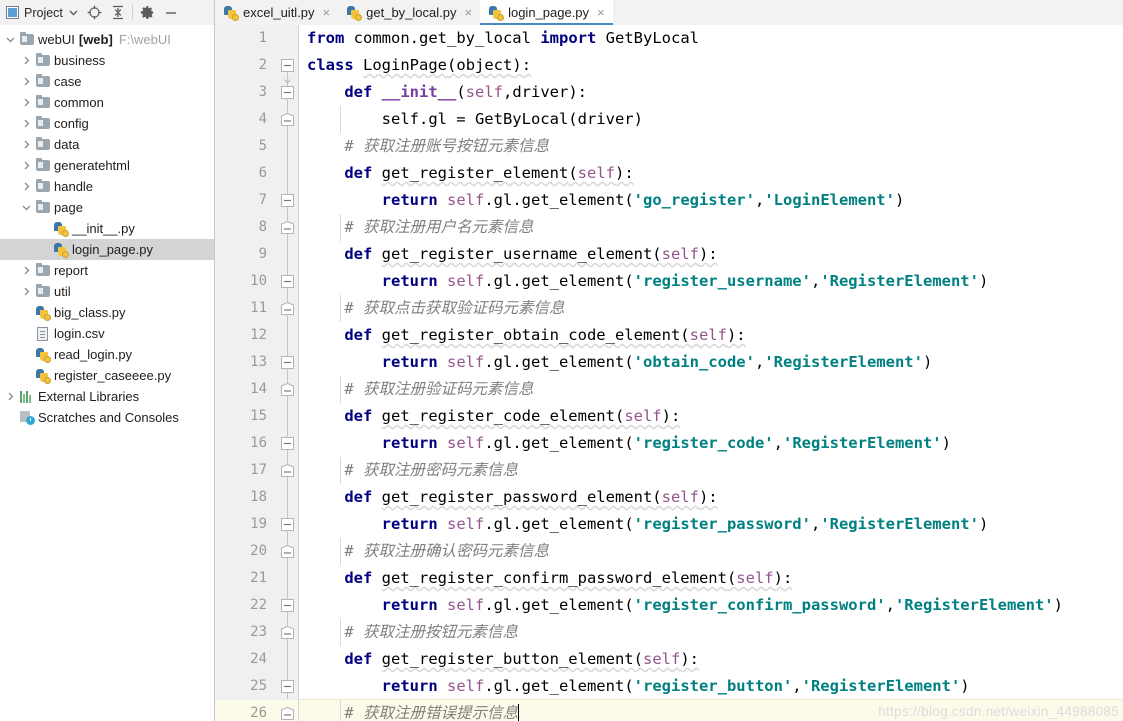 This screenshot has width=1123, height=721. What do you see at coordinates (694, 362) in the screenshot?
I see `string-obtain-code: 'obtain_code'` at bounding box center [694, 362].